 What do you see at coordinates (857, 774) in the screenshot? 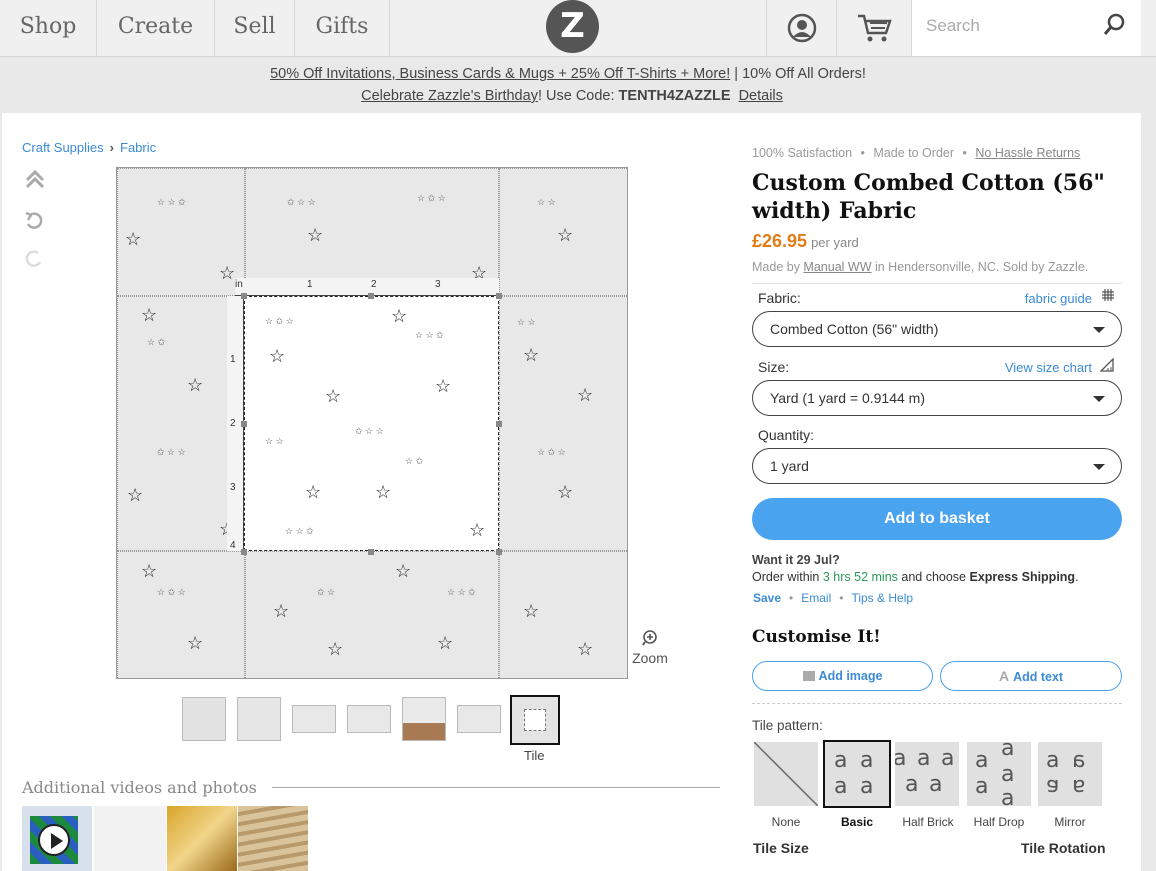
I see `tile-option-basic: aa aa` at bounding box center [857, 774].